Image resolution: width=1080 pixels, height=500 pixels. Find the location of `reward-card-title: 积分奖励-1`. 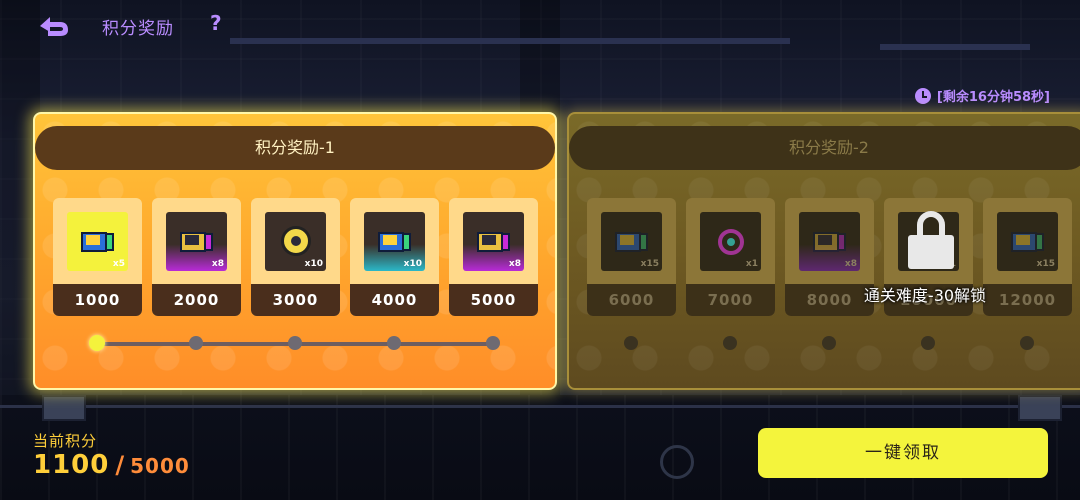

reward-card-title: 积分奖励-1 is located at coordinates (295, 148).